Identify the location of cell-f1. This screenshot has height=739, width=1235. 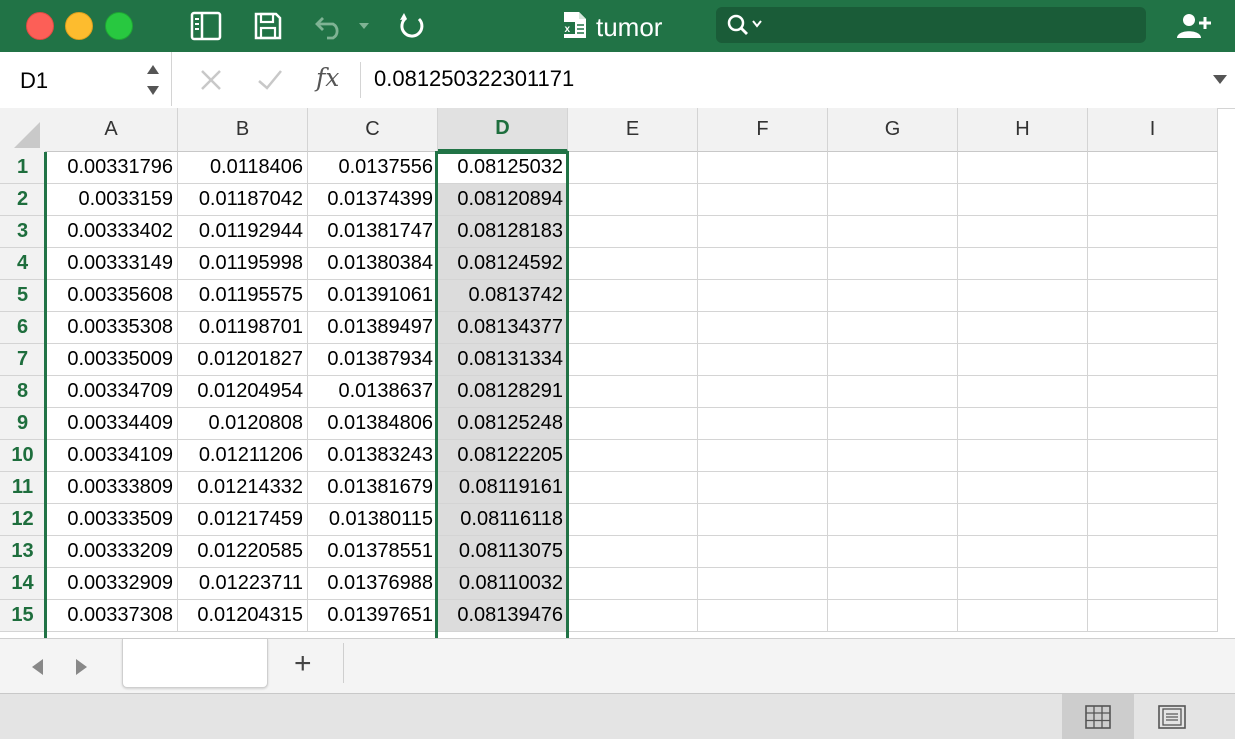
(763, 168).